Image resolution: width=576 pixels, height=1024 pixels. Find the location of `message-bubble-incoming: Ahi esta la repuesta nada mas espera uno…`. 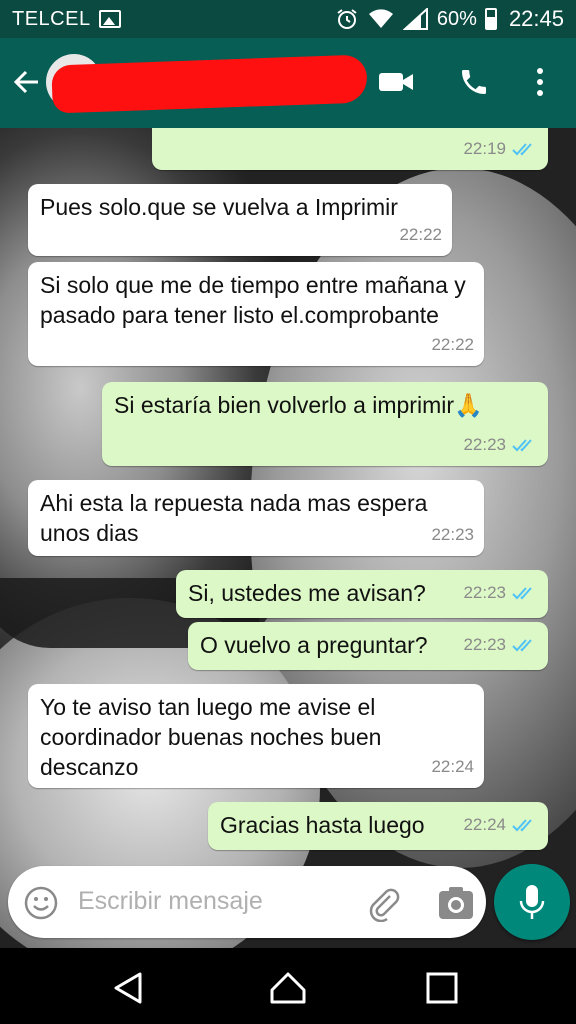

message-bubble-incoming: Ahi esta la repuesta nada mas espera uno… is located at coordinates (256, 518).